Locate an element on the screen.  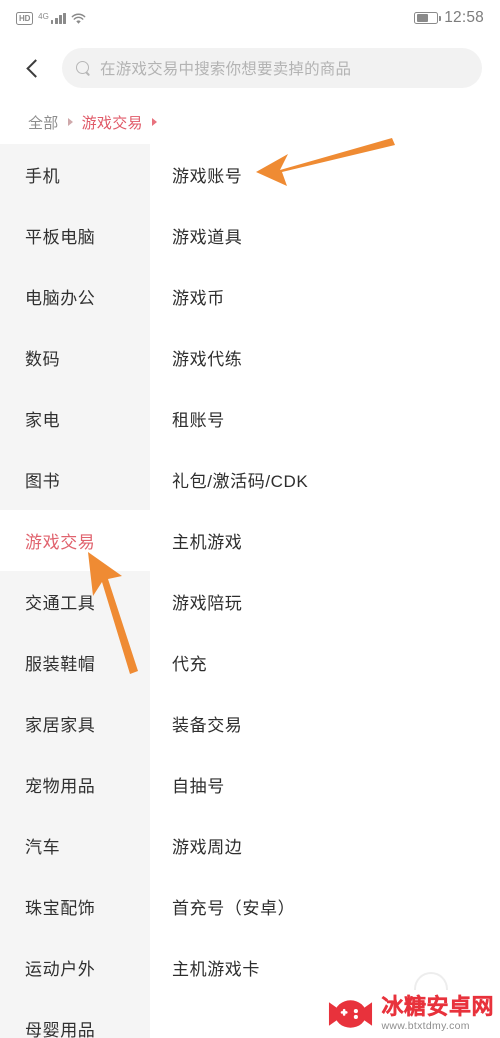
site-watermark: 冰糖安卓网 www.btxtdmy.com is located at coordinates (410, 1014).